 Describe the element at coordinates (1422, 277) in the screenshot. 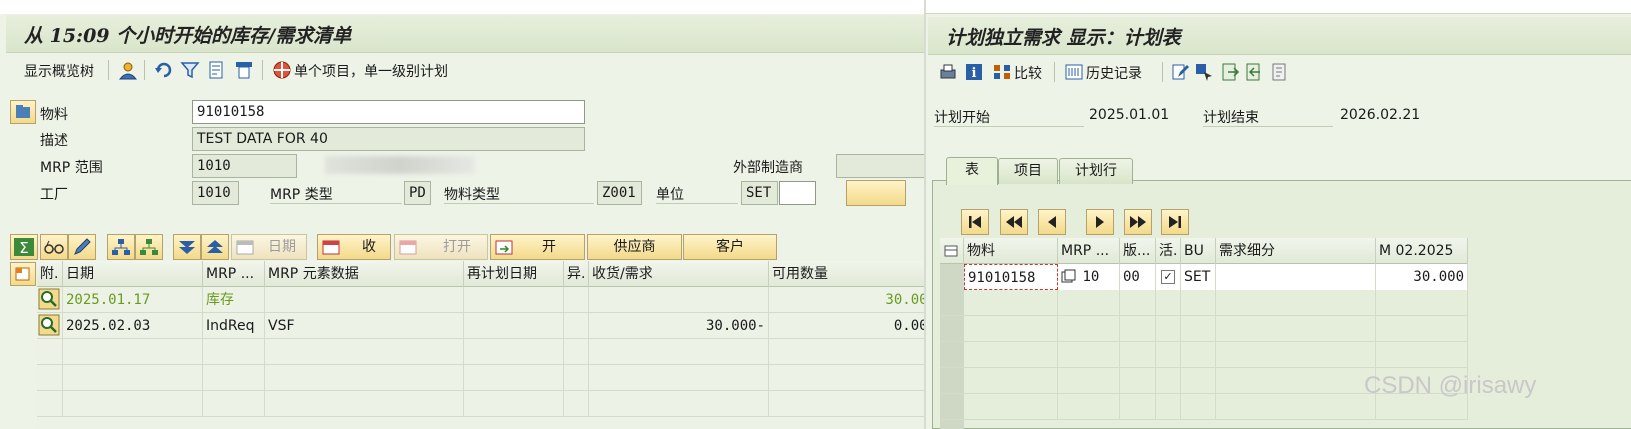

I see `month-qty-cell: 30.000` at that location.